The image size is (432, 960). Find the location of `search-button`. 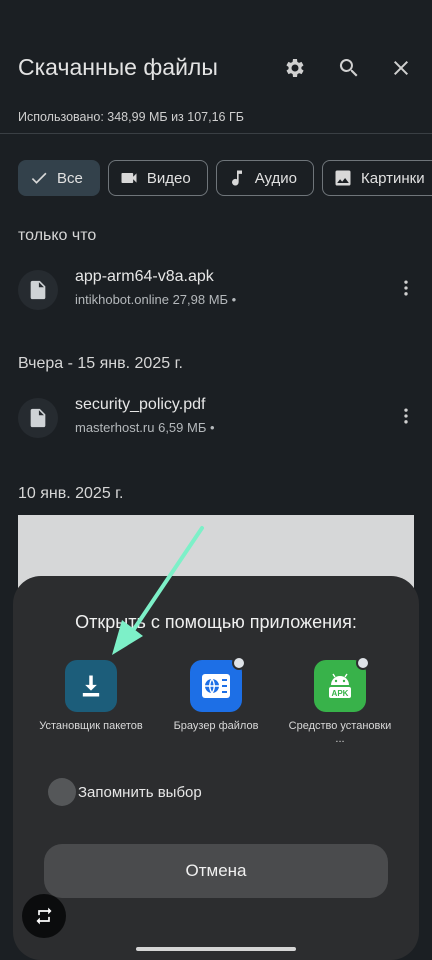

search-button is located at coordinates (349, 68).